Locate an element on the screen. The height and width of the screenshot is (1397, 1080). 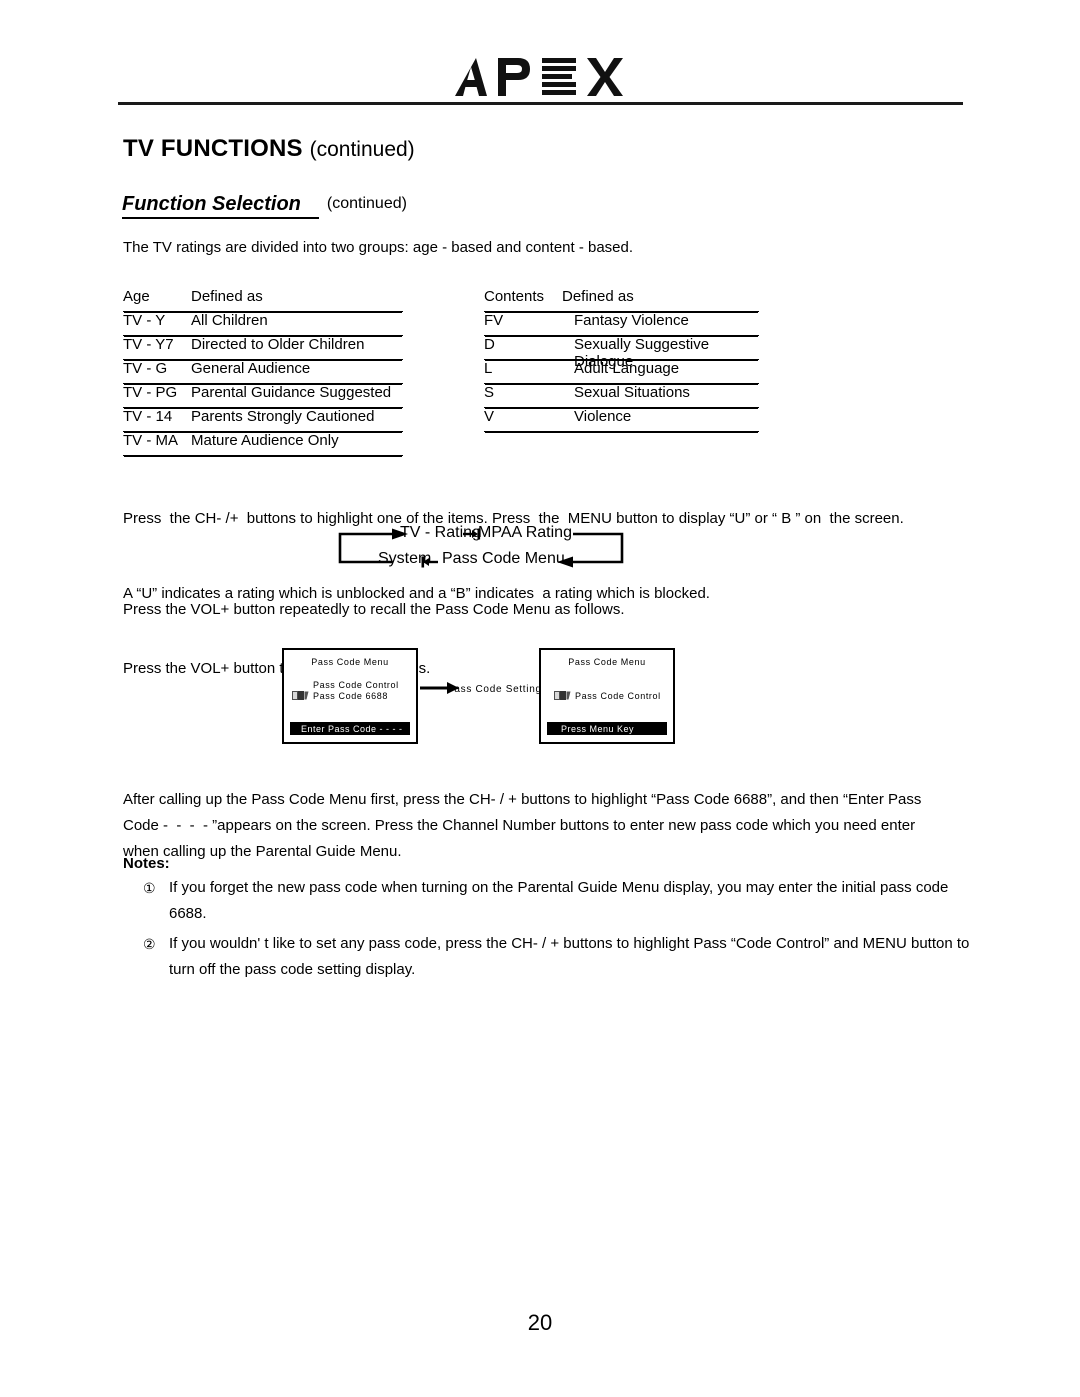
content-definition: Sexual Situations is located at coordinates (632, 392).